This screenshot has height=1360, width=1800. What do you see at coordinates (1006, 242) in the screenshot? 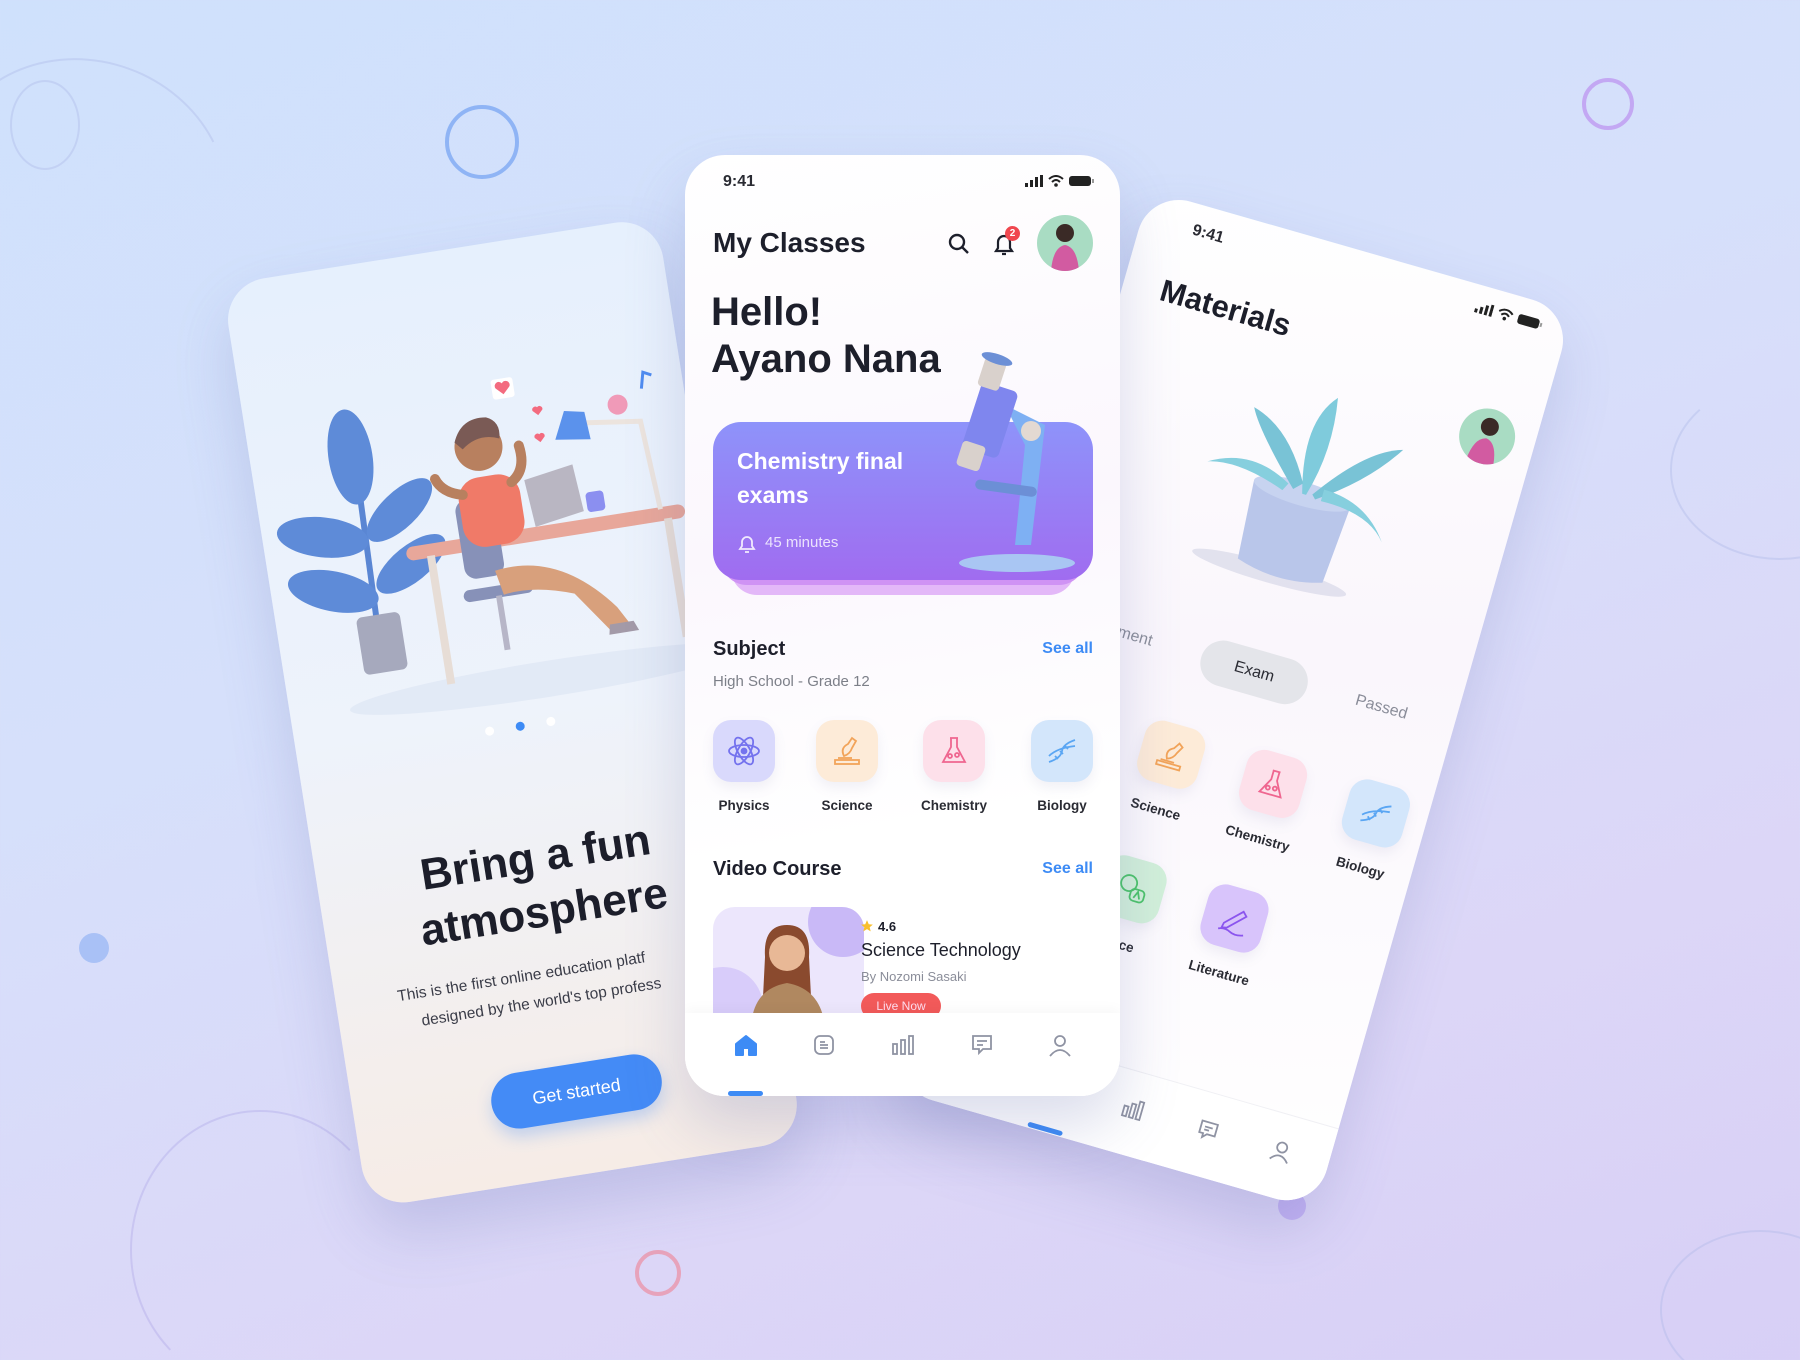
I see `notifications-button: 2` at bounding box center [1006, 242].